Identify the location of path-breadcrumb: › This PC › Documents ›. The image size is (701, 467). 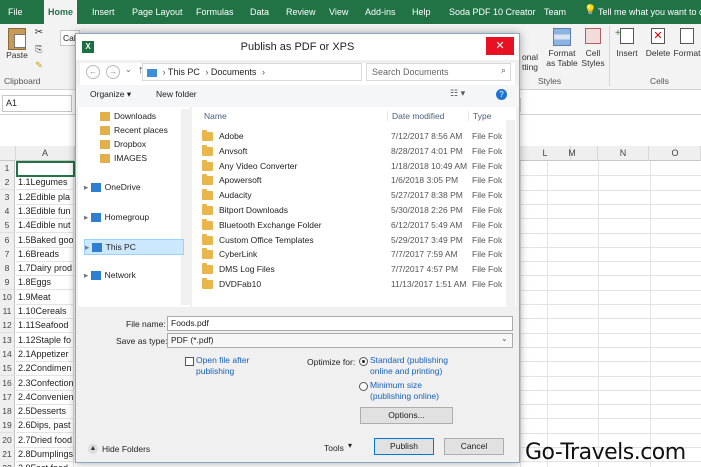
(252, 72).